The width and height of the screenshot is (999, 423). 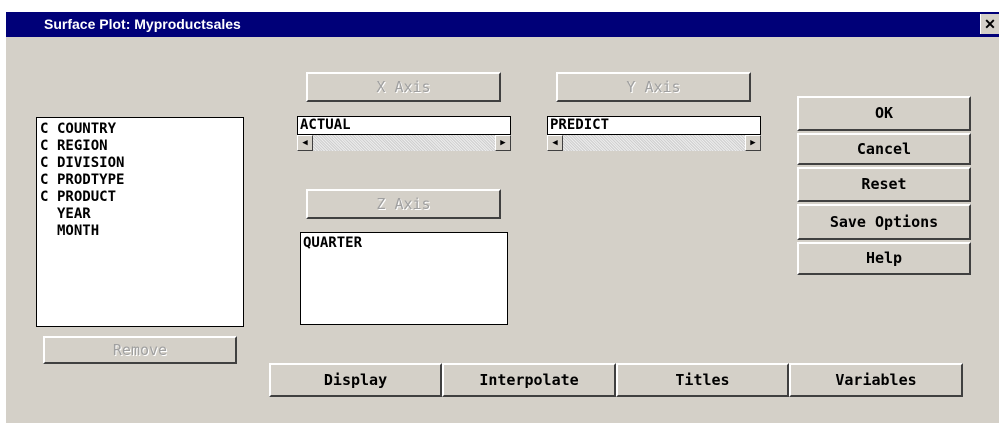 What do you see at coordinates (140, 350) in the screenshot?
I see `remove-button: Remove` at bounding box center [140, 350].